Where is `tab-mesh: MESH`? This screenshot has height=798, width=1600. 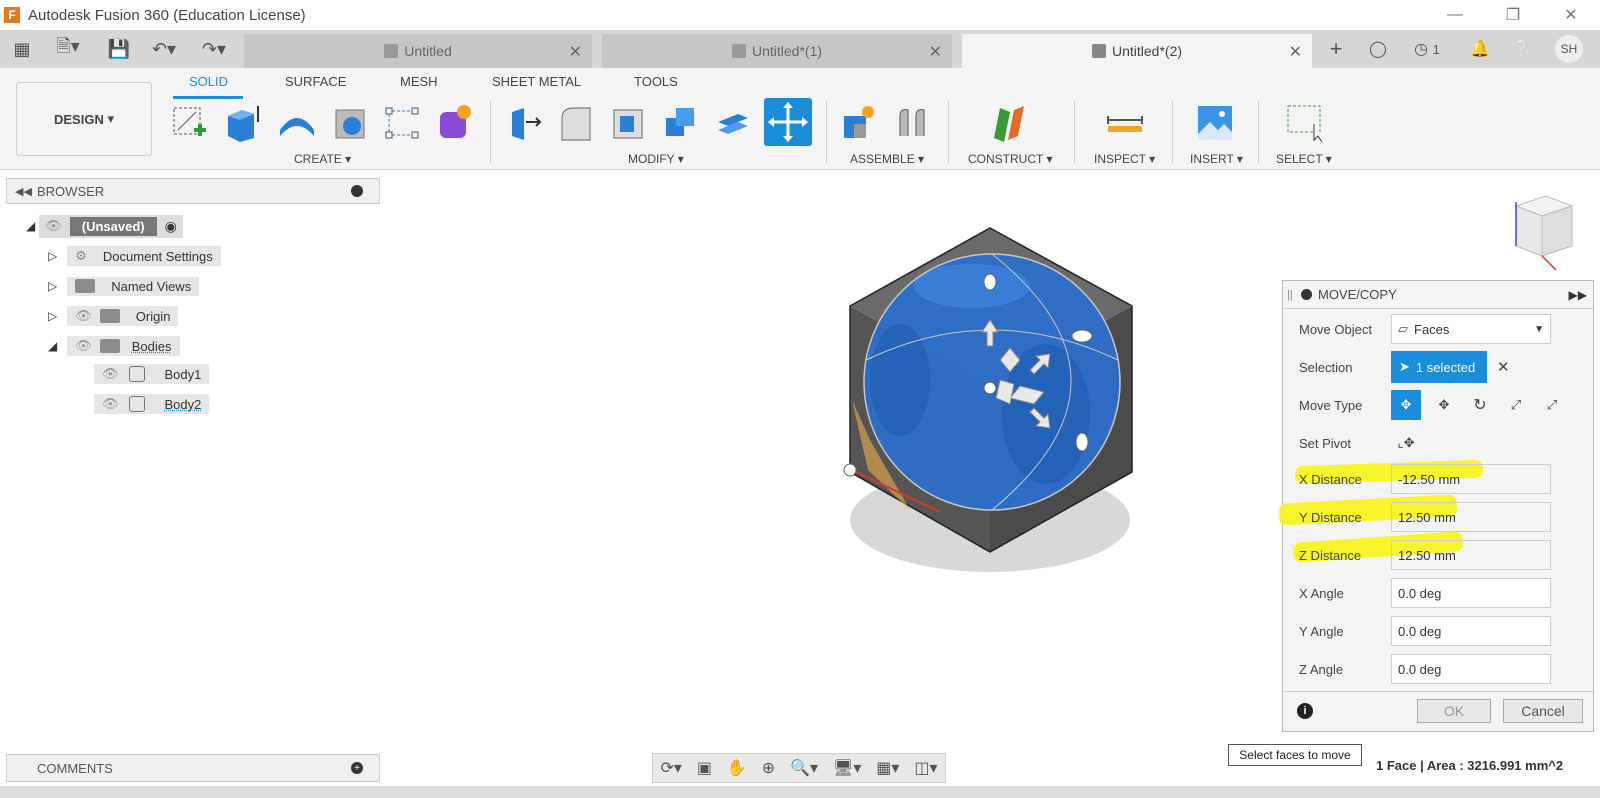
tab-mesh: MESH is located at coordinates (419, 81).